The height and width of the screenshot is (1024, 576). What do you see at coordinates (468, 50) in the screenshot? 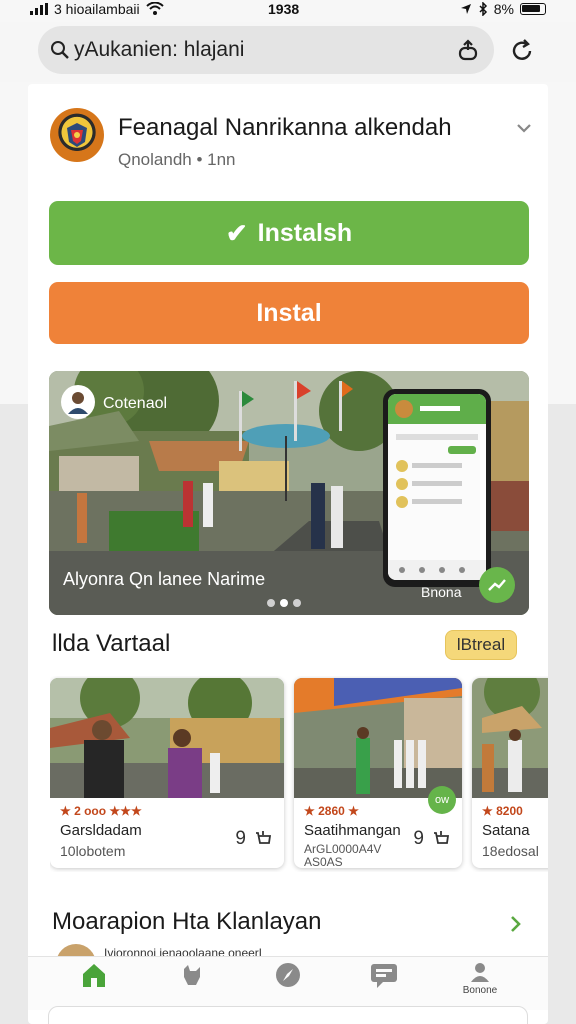
I see `share-icon` at bounding box center [468, 50].